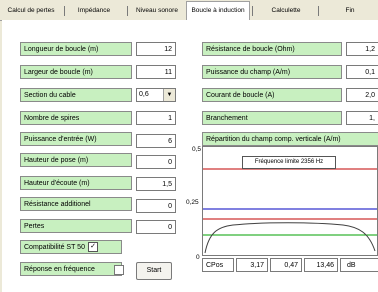  I want to click on cpos-value-3: 13,46, so click(321, 265).